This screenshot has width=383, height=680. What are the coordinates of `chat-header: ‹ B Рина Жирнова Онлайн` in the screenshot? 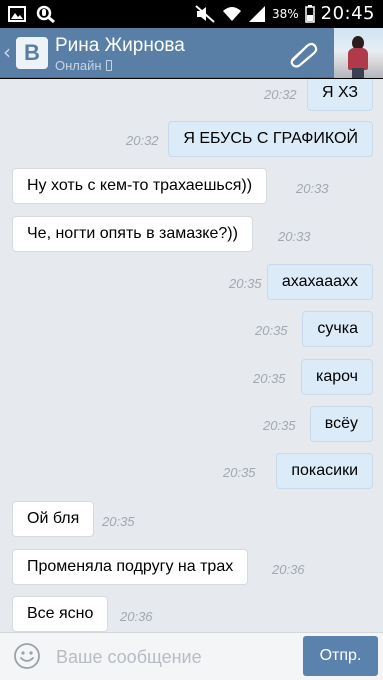 It's located at (191, 53).